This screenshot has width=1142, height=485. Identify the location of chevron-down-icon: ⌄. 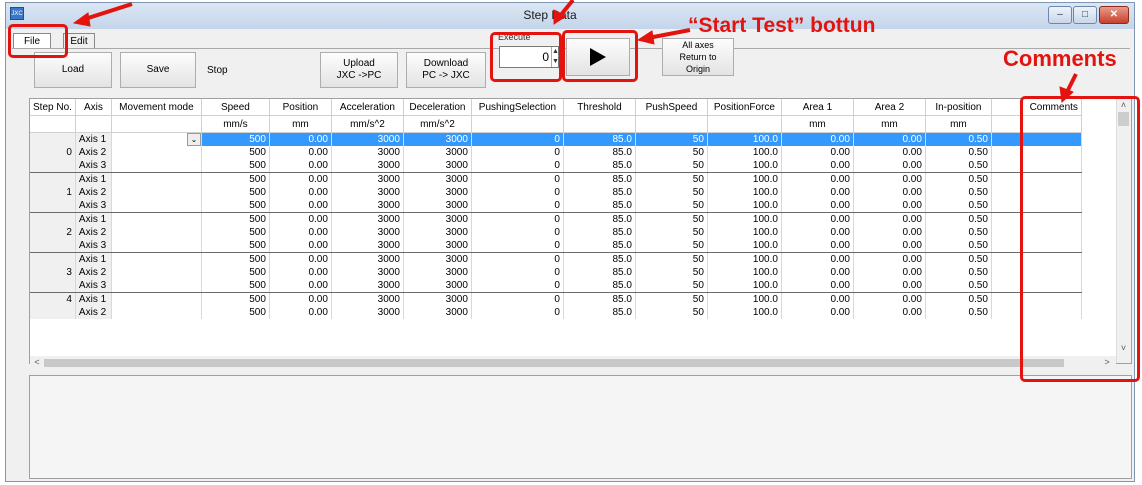
(193, 139).